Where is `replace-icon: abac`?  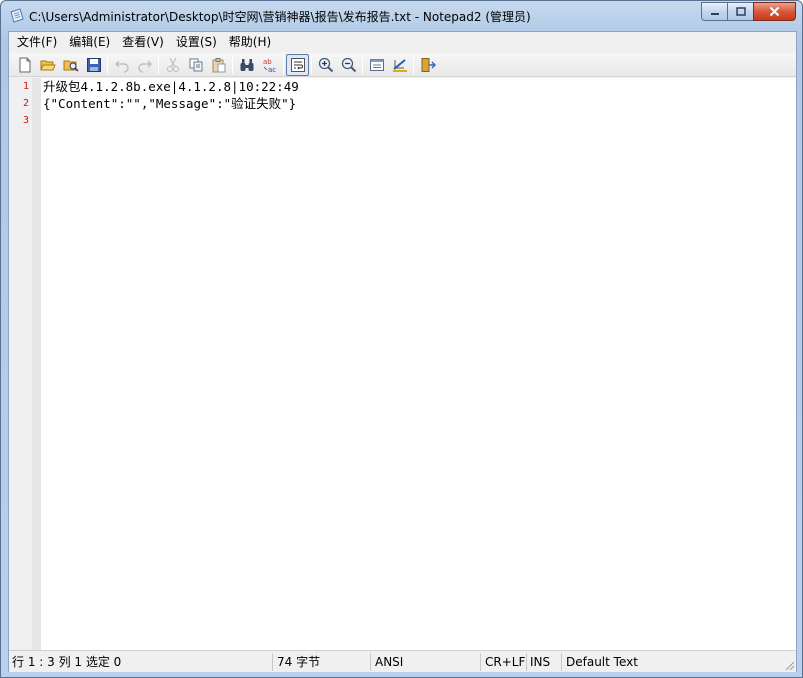
replace-icon: abac is located at coordinates (269, 65).